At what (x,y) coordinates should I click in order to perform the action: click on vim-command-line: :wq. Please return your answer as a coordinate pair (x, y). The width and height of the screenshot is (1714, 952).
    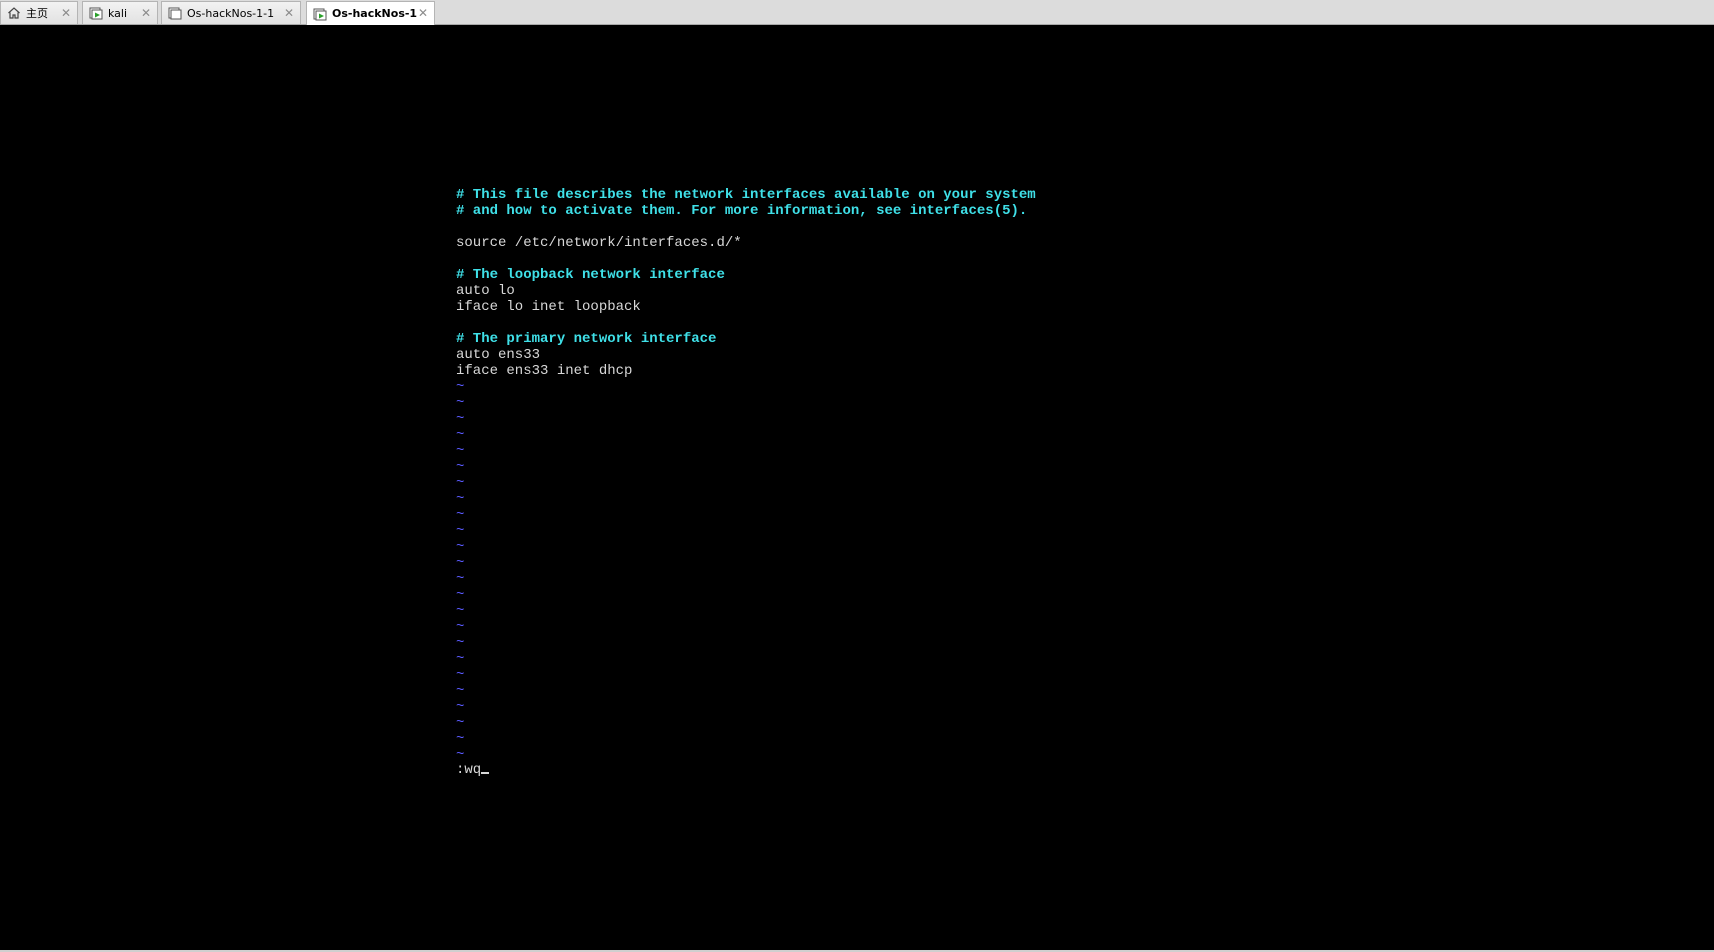
    Looking at the image, I should click on (473, 770).